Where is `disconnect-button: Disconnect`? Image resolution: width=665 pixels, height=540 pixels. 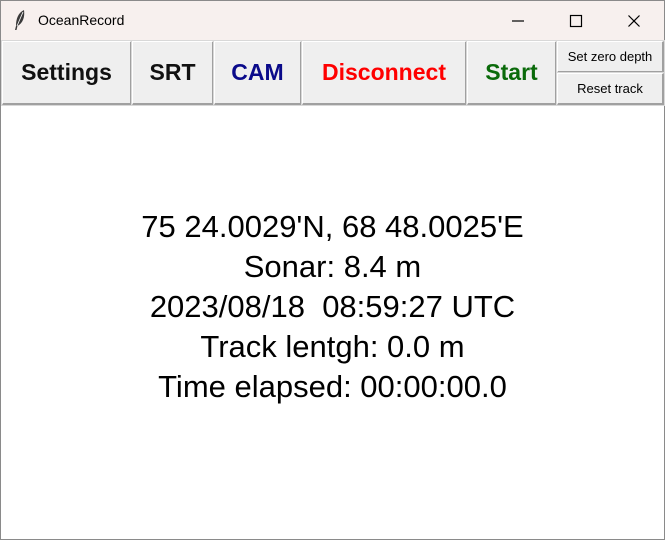
disconnect-button: Disconnect is located at coordinates (384, 73).